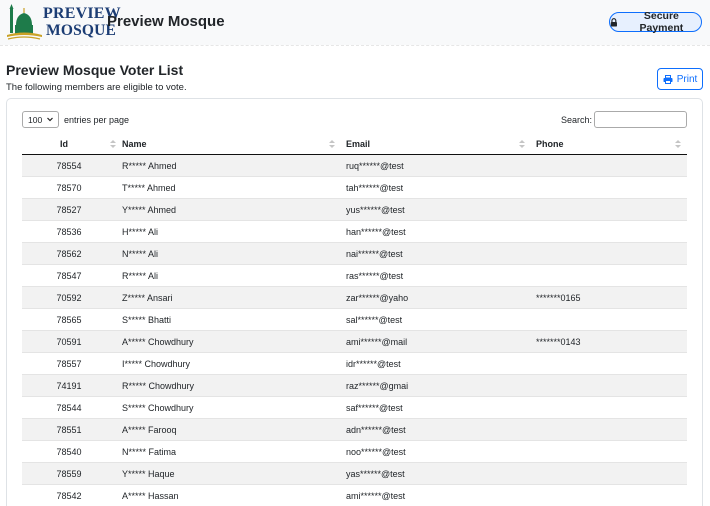  Describe the element at coordinates (140, 232) in the screenshot. I see `cell-name: H***** Ali` at that location.